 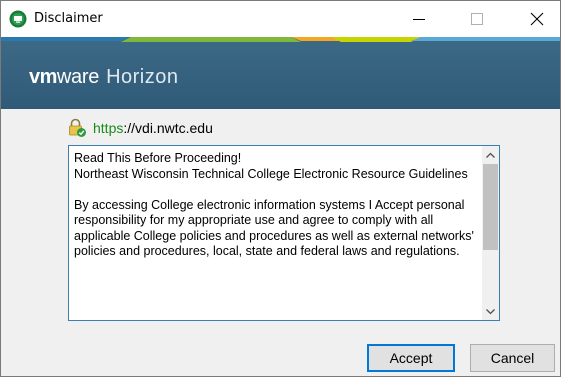 I want to click on chevron-up-icon, so click(x=490, y=155).